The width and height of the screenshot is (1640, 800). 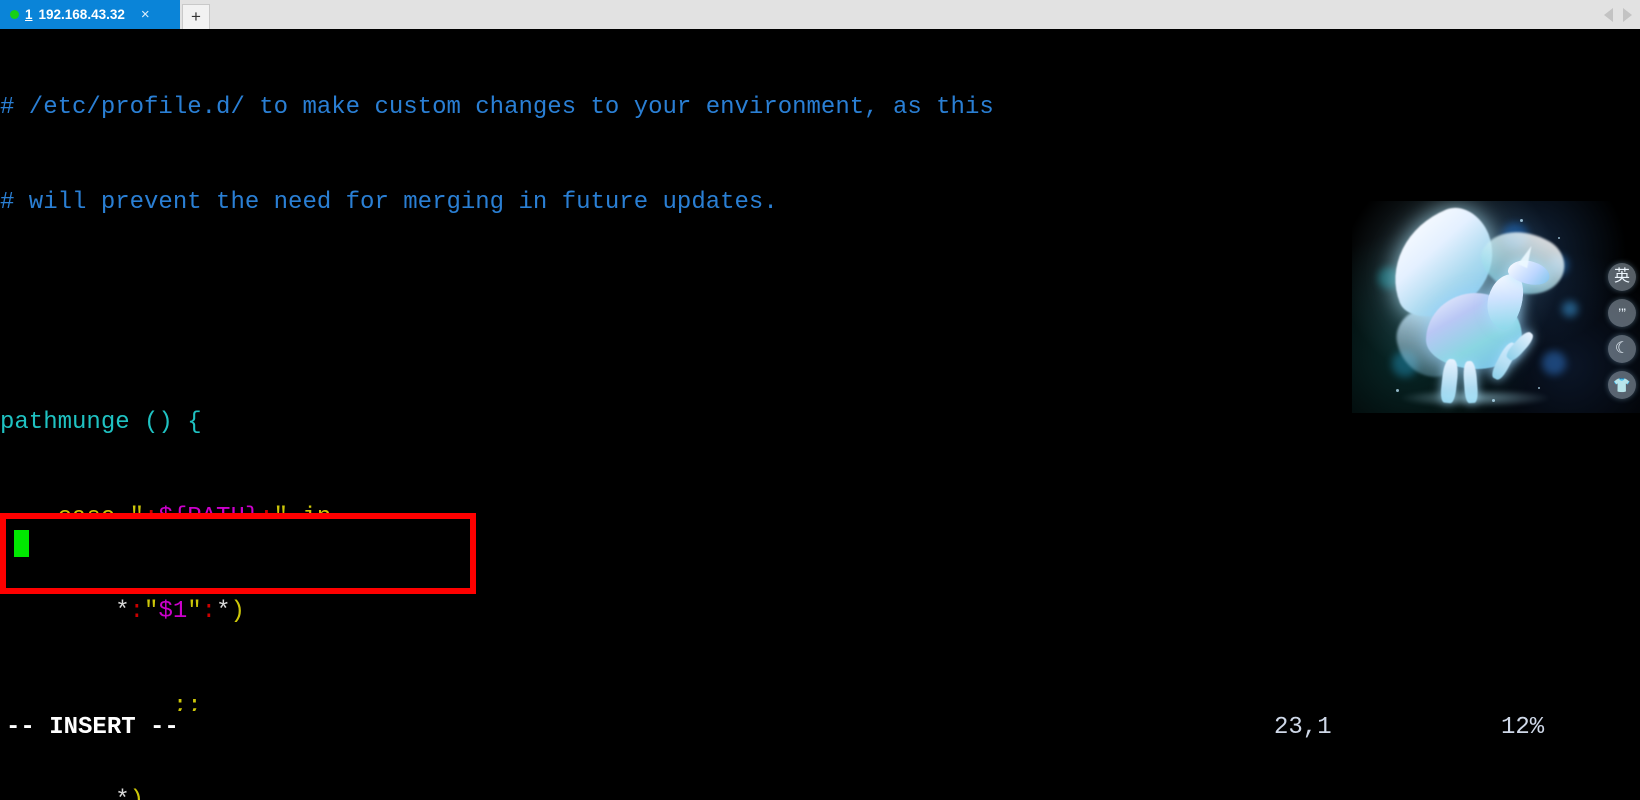 What do you see at coordinates (1622, 331) in the screenshot?
I see `ime-button-column: 英 ’” ☾ 👕` at bounding box center [1622, 331].